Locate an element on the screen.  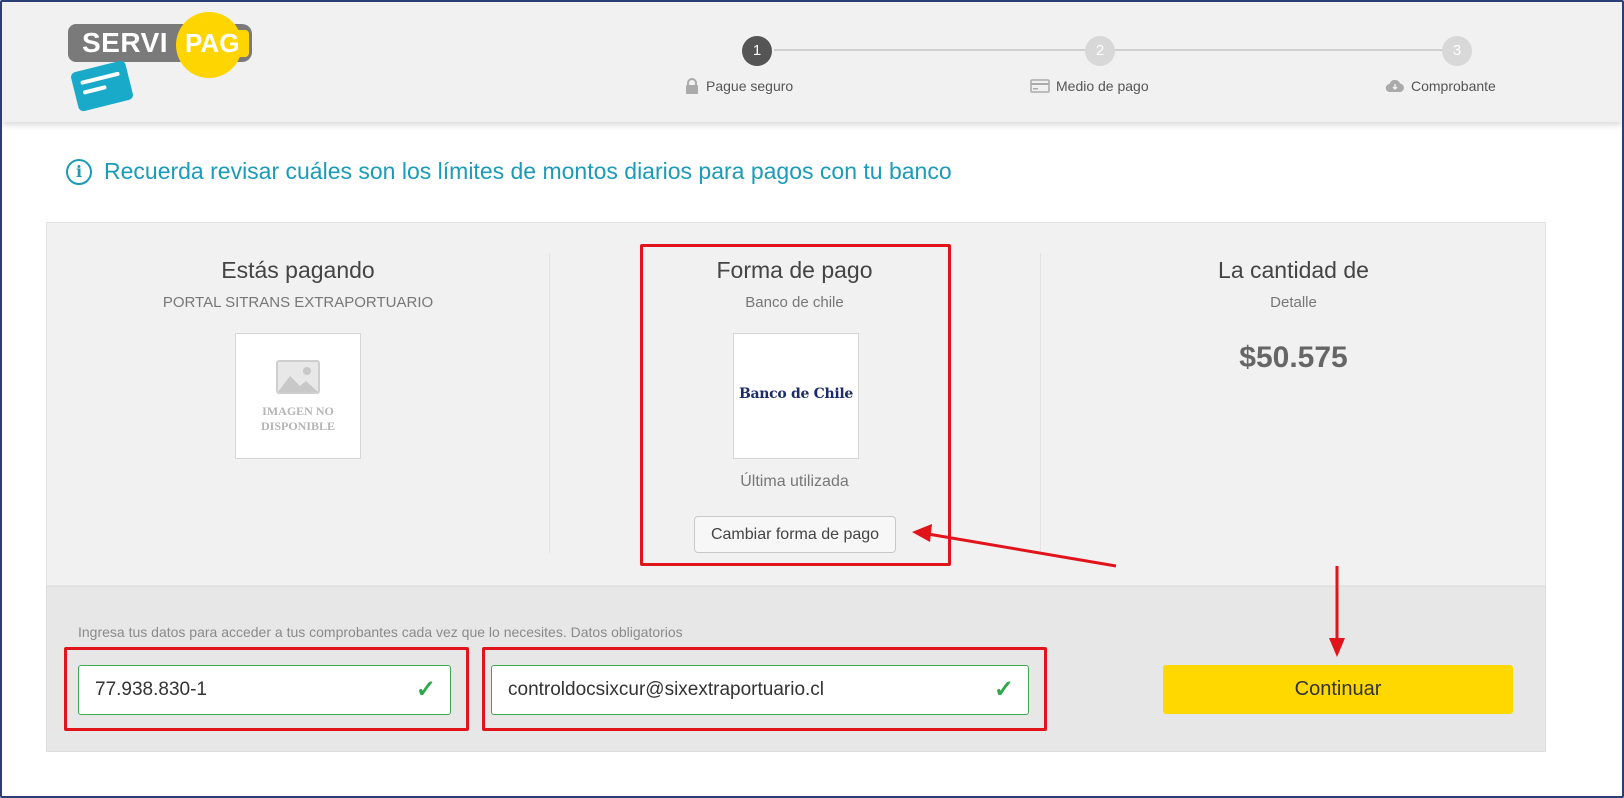
card-icon is located at coordinates (1040, 86).